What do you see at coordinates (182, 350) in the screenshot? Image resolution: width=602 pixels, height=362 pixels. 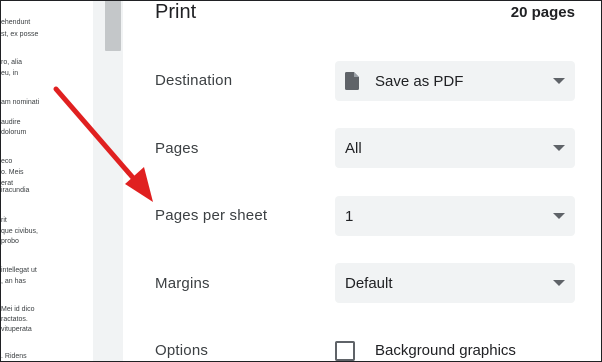 I see `options-label: Options` at bounding box center [182, 350].